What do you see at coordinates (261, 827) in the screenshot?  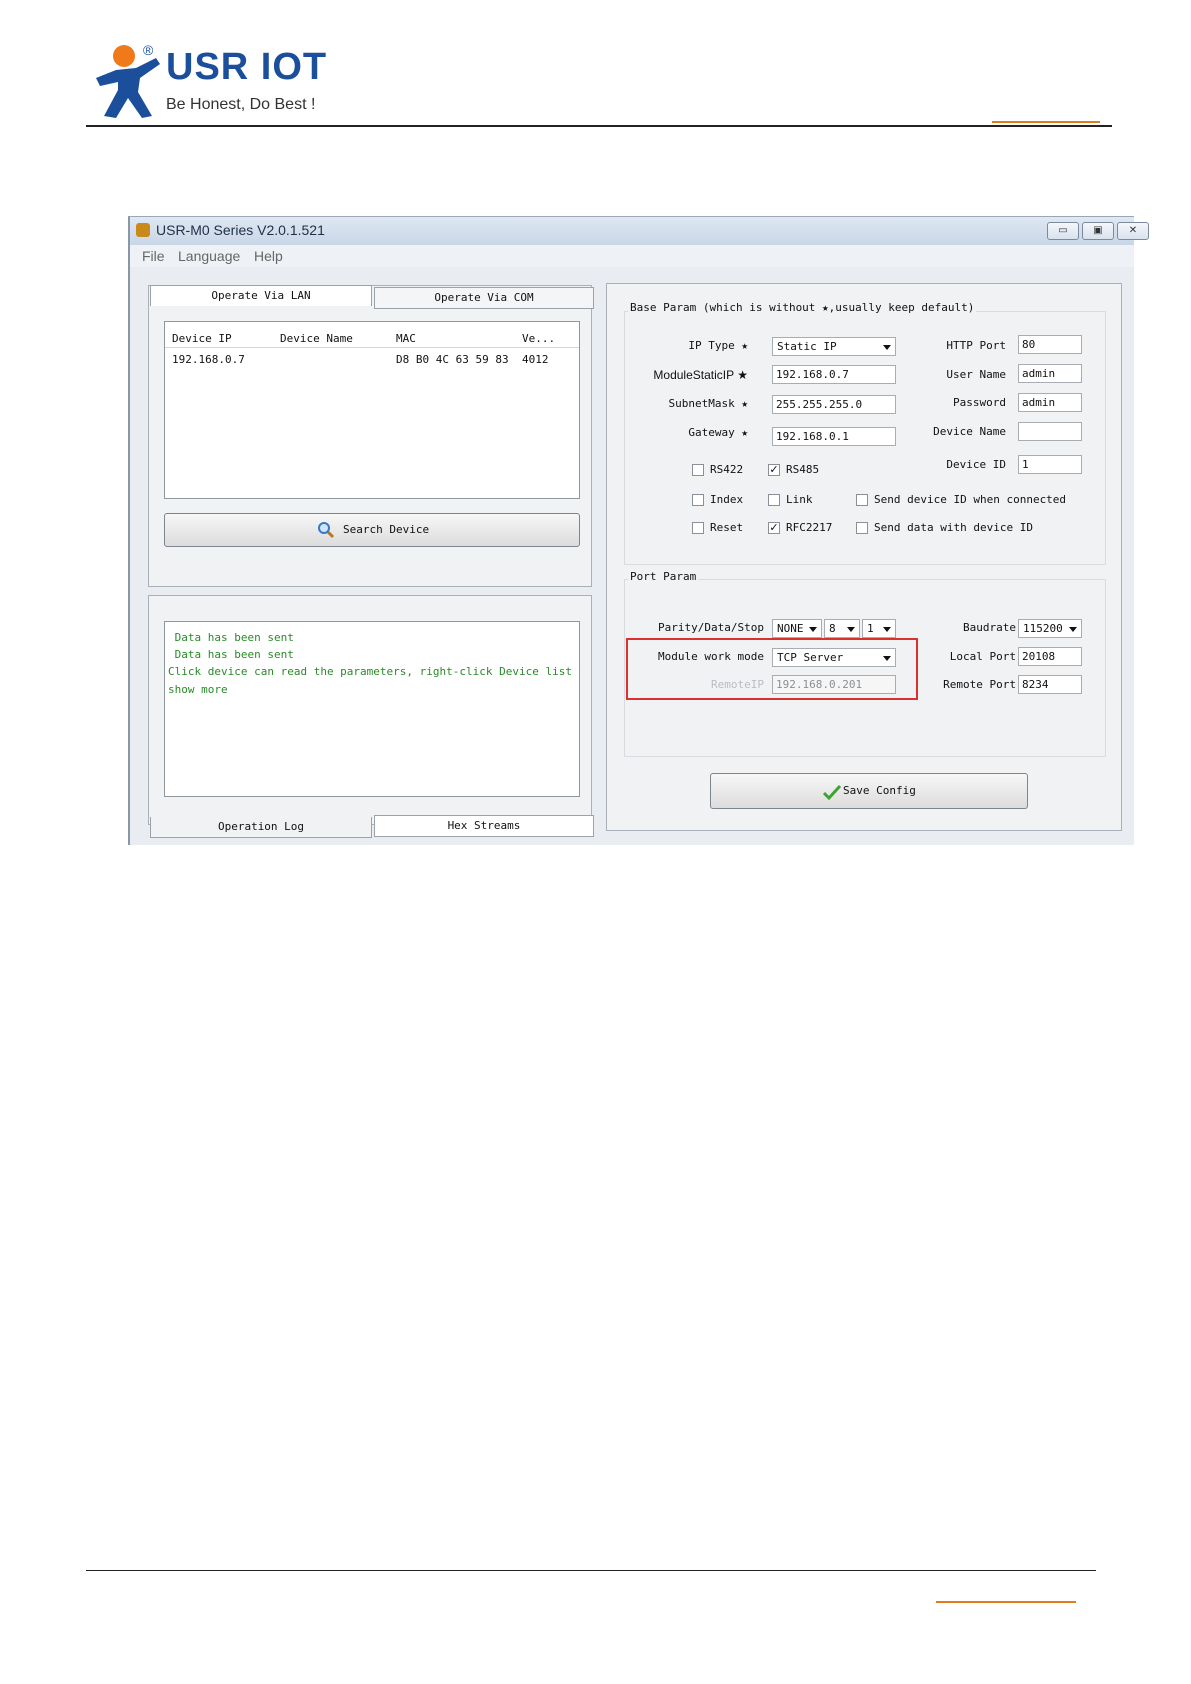 I see `tab-operation-log: Operation Log` at bounding box center [261, 827].